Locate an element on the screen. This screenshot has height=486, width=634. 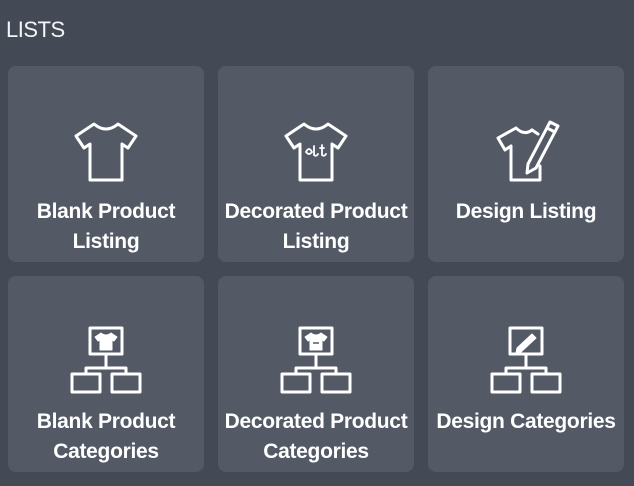
decorated-tshirt-hierarchy-icon is located at coordinates (316, 361).